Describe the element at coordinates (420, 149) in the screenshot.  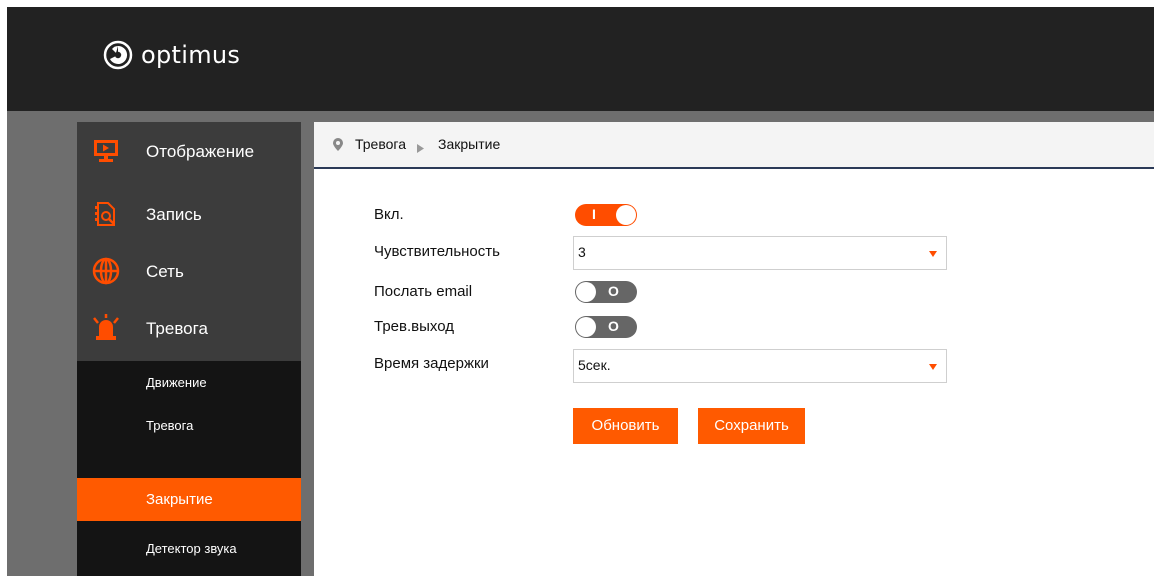
I see `breadcrumb-arrow-icon` at that location.